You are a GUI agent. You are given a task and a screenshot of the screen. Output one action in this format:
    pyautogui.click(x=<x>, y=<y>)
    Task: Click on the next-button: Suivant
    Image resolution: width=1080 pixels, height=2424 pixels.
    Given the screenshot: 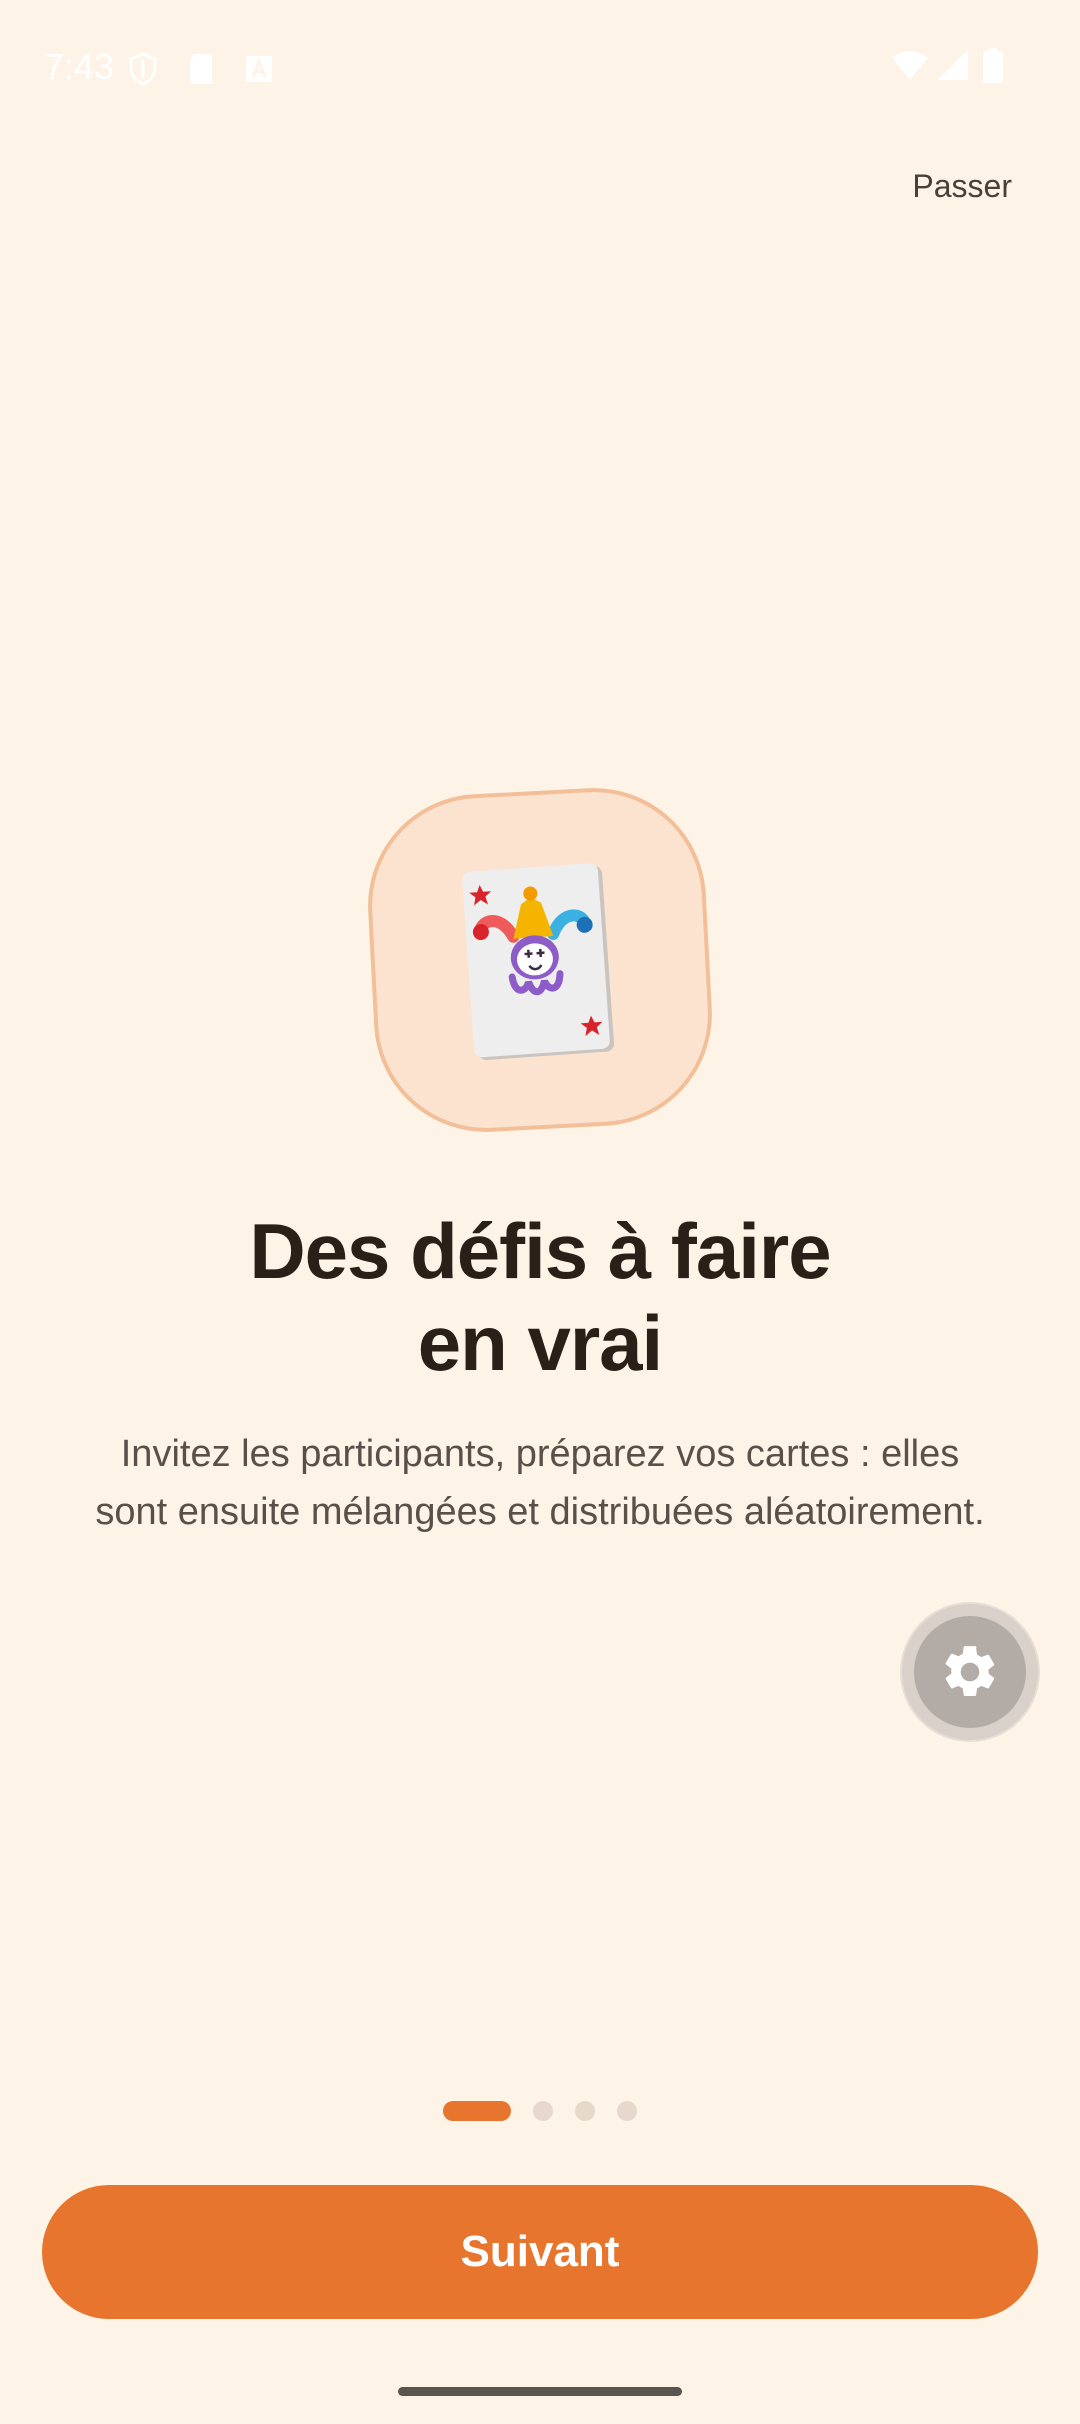 What is the action you would take?
    pyautogui.click(x=540, y=2252)
    